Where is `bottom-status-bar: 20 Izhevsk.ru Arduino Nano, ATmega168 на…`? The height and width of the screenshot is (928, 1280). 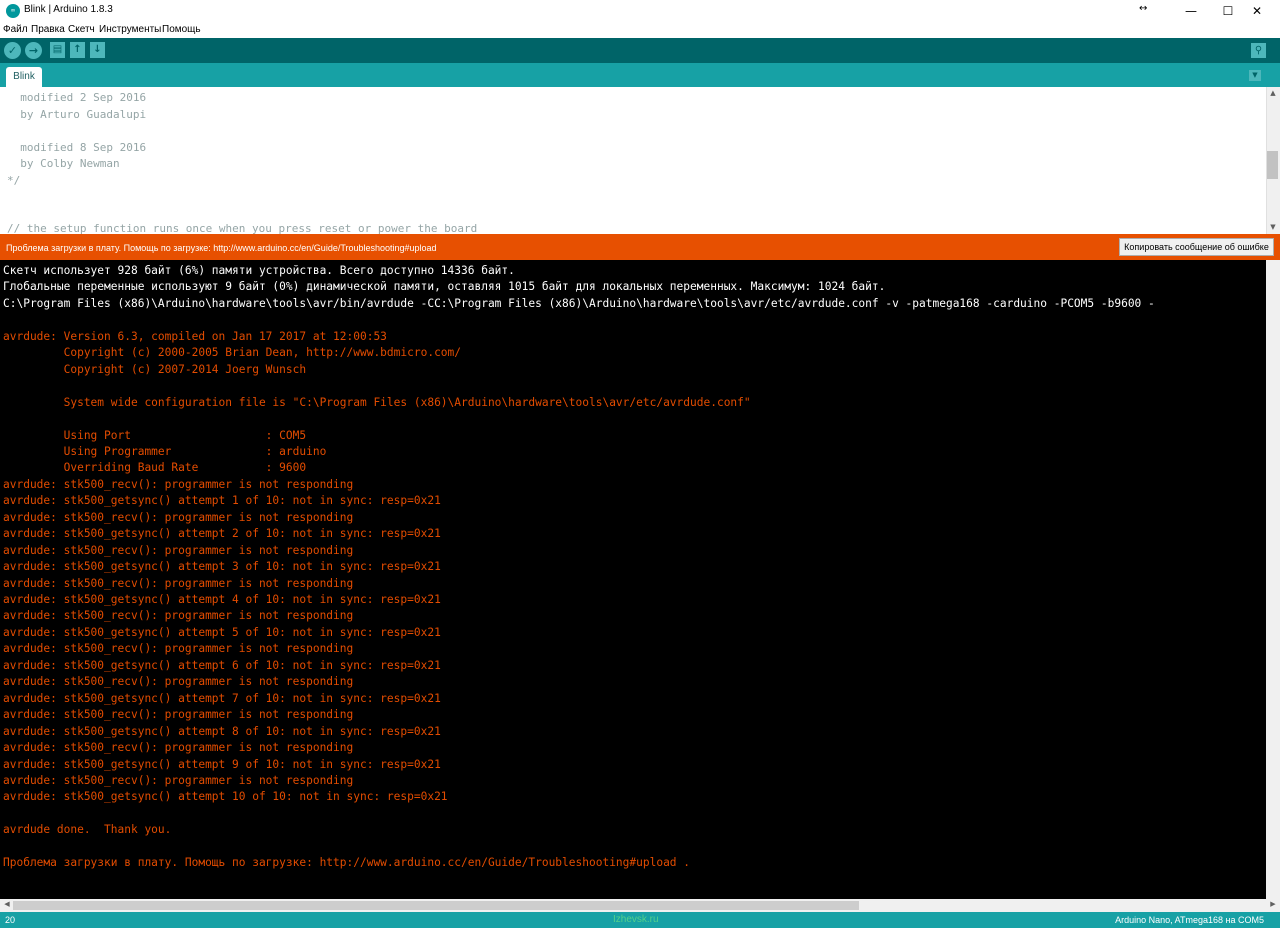 bottom-status-bar: 20 Izhevsk.ru Arduino Nano, ATmega168 на… is located at coordinates (640, 920).